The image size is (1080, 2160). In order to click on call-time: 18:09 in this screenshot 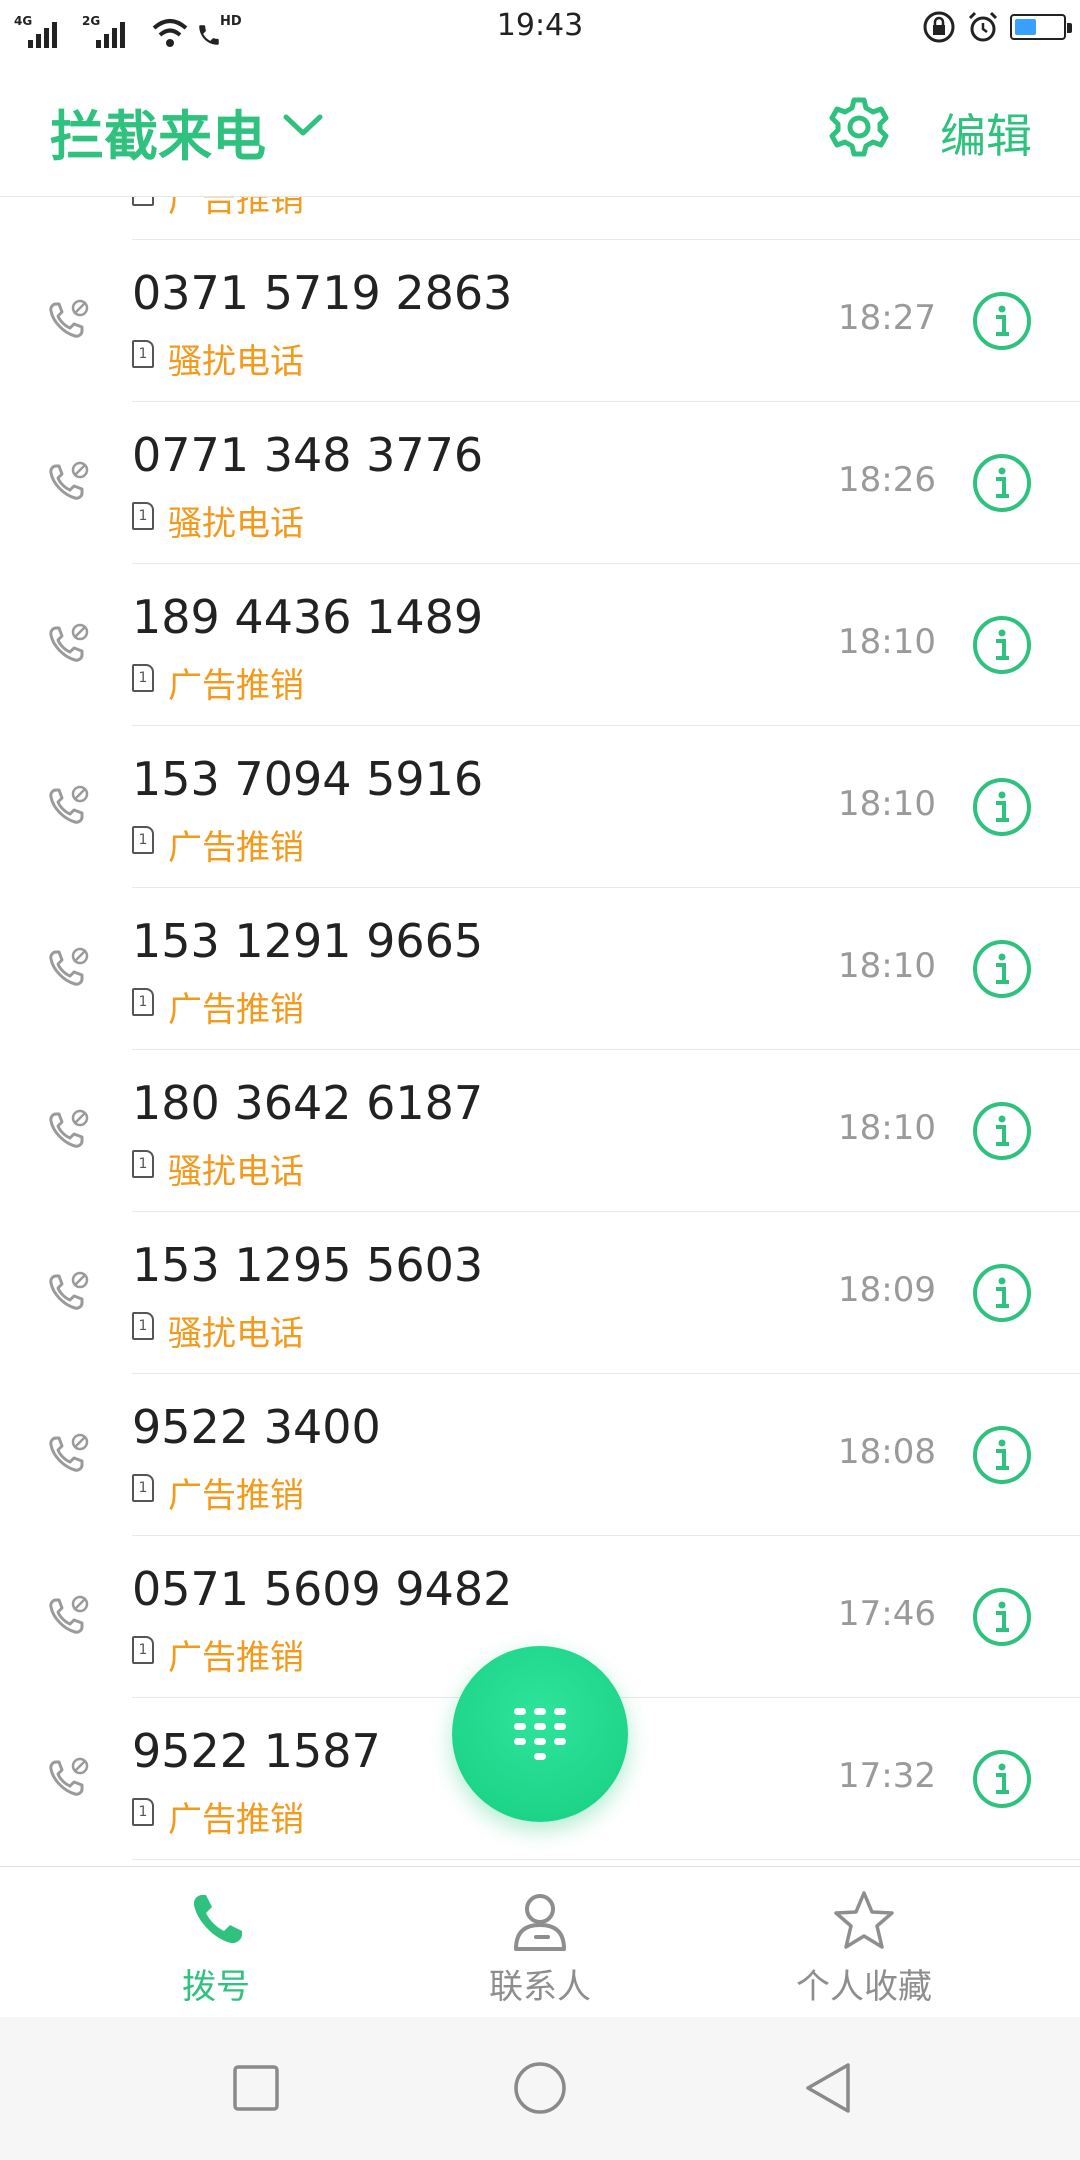, I will do `click(887, 1290)`.